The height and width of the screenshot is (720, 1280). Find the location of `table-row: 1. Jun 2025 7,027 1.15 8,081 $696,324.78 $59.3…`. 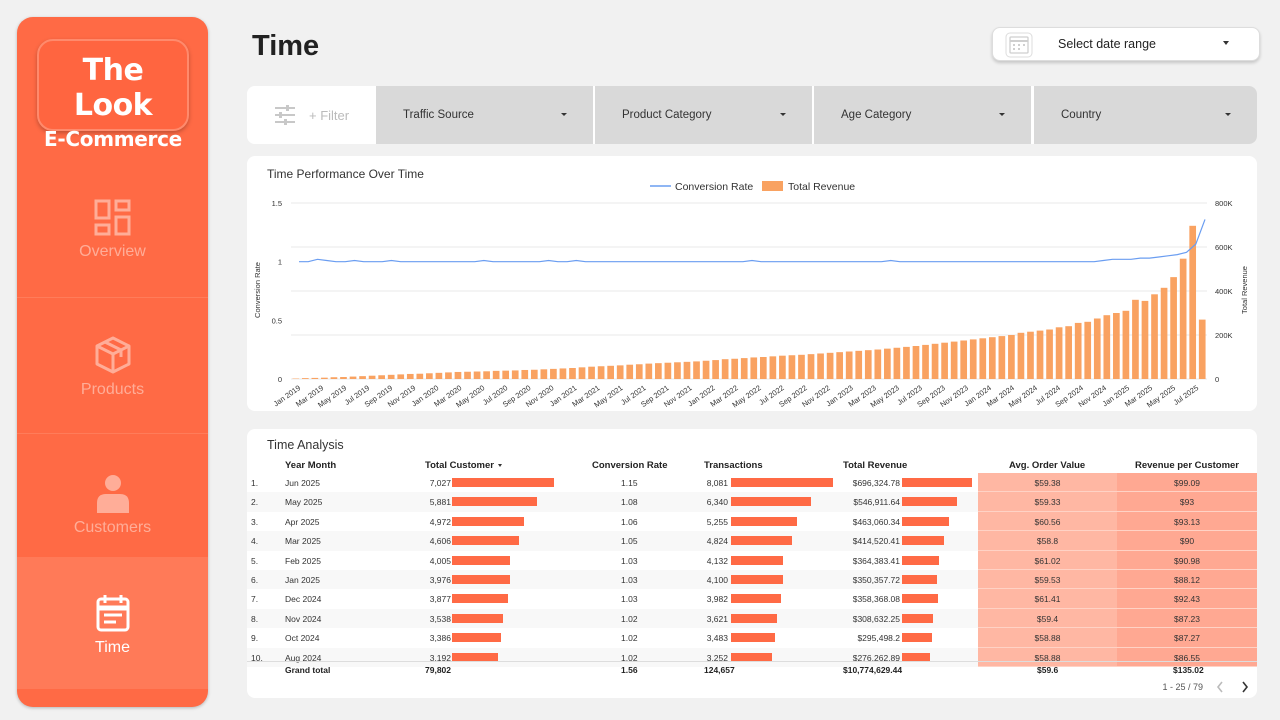

table-row: 1. Jun 2025 7,027 1.15 8,081 $696,324.78 $59.3… is located at coordinates (752, 483).